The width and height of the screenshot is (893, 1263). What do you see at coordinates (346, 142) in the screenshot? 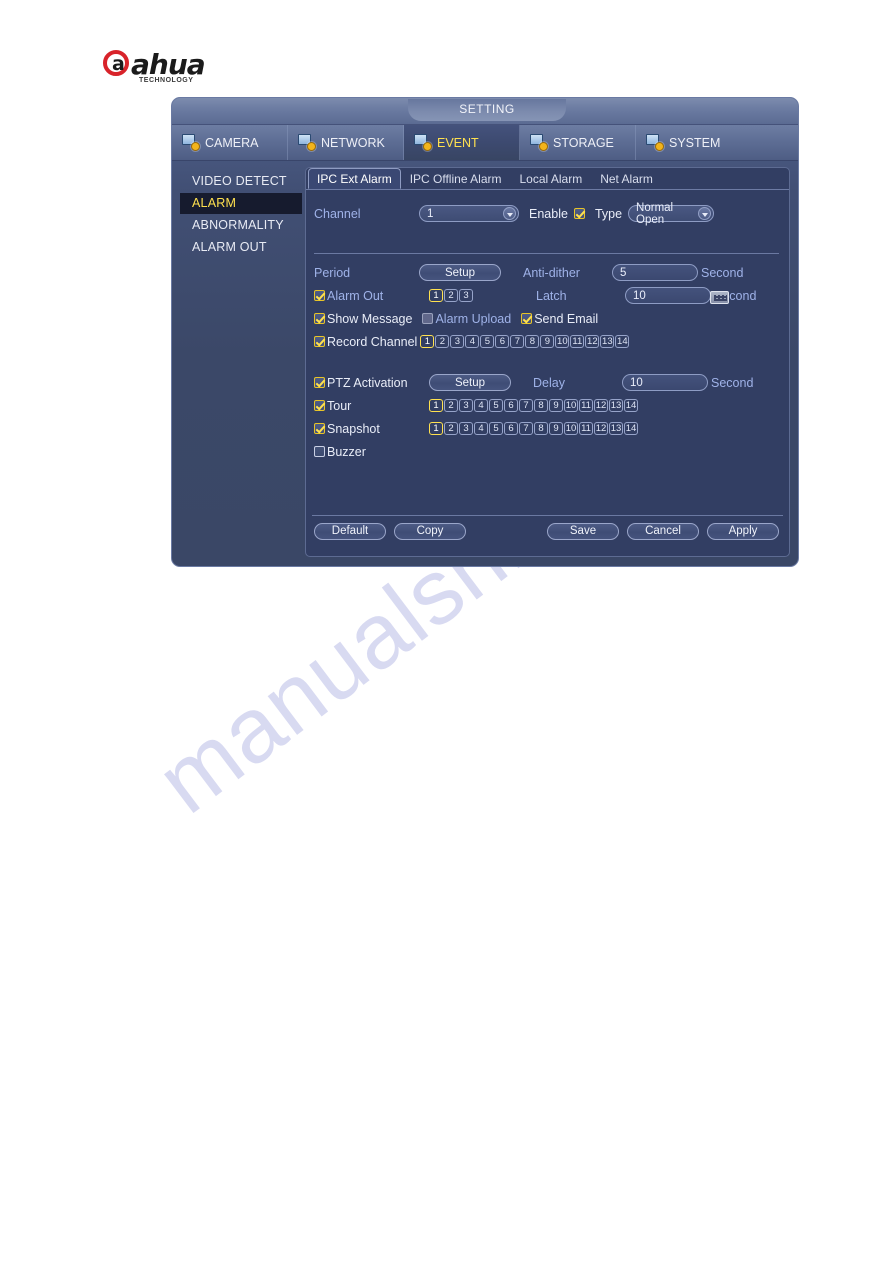
I see `tab-network: NETWORK` at bounding box center [346, 142].